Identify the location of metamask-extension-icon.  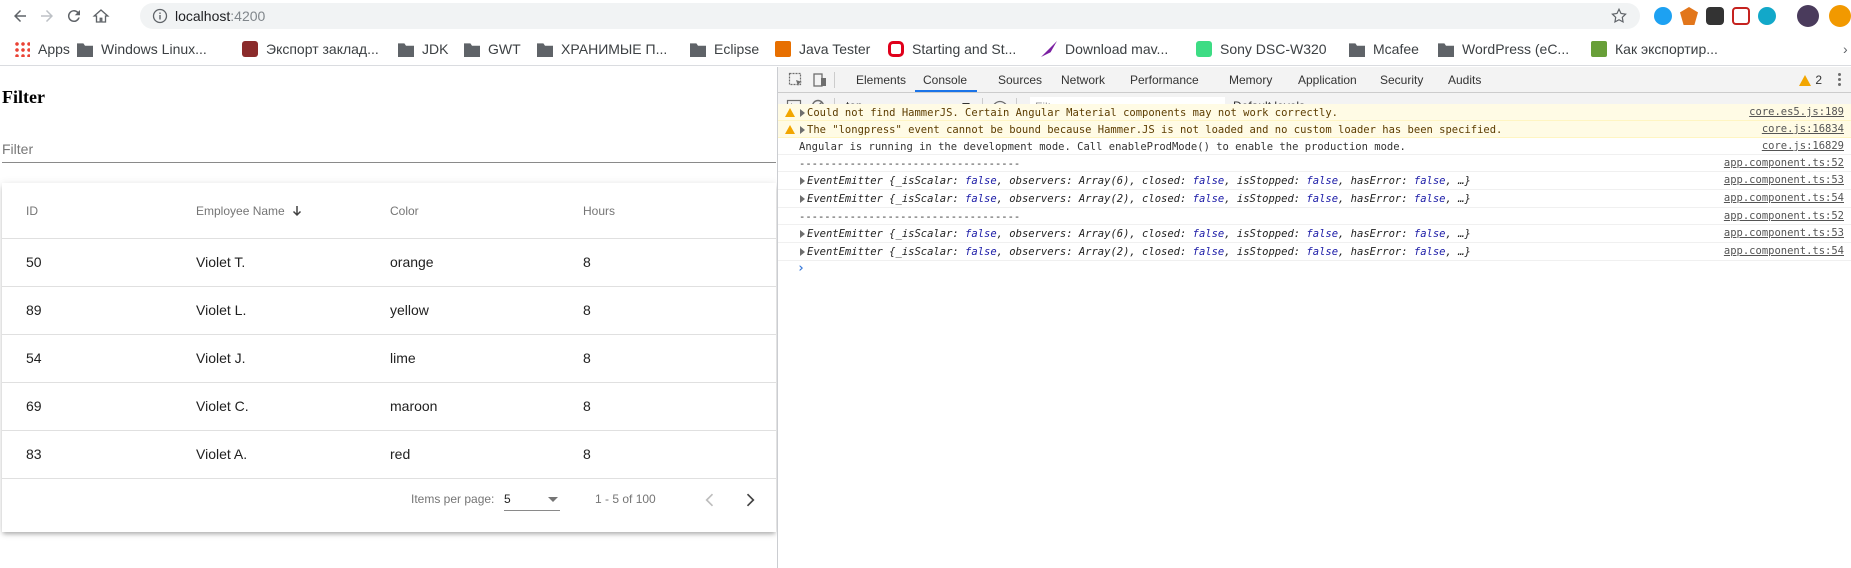
(1689, 16).